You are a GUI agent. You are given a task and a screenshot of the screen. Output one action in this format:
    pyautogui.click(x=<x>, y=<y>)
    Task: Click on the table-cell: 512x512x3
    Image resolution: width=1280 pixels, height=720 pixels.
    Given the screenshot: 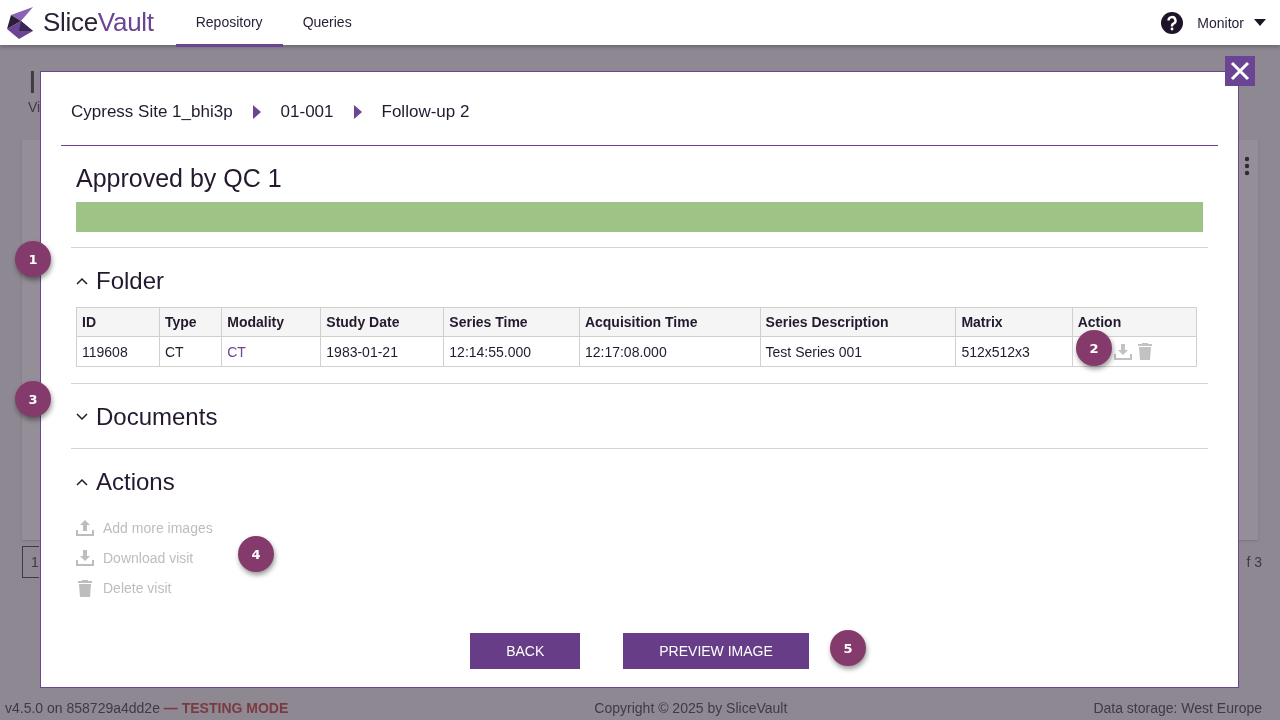 What is the action you would take?
    pyautogui.click(x=1014, y=351)
    